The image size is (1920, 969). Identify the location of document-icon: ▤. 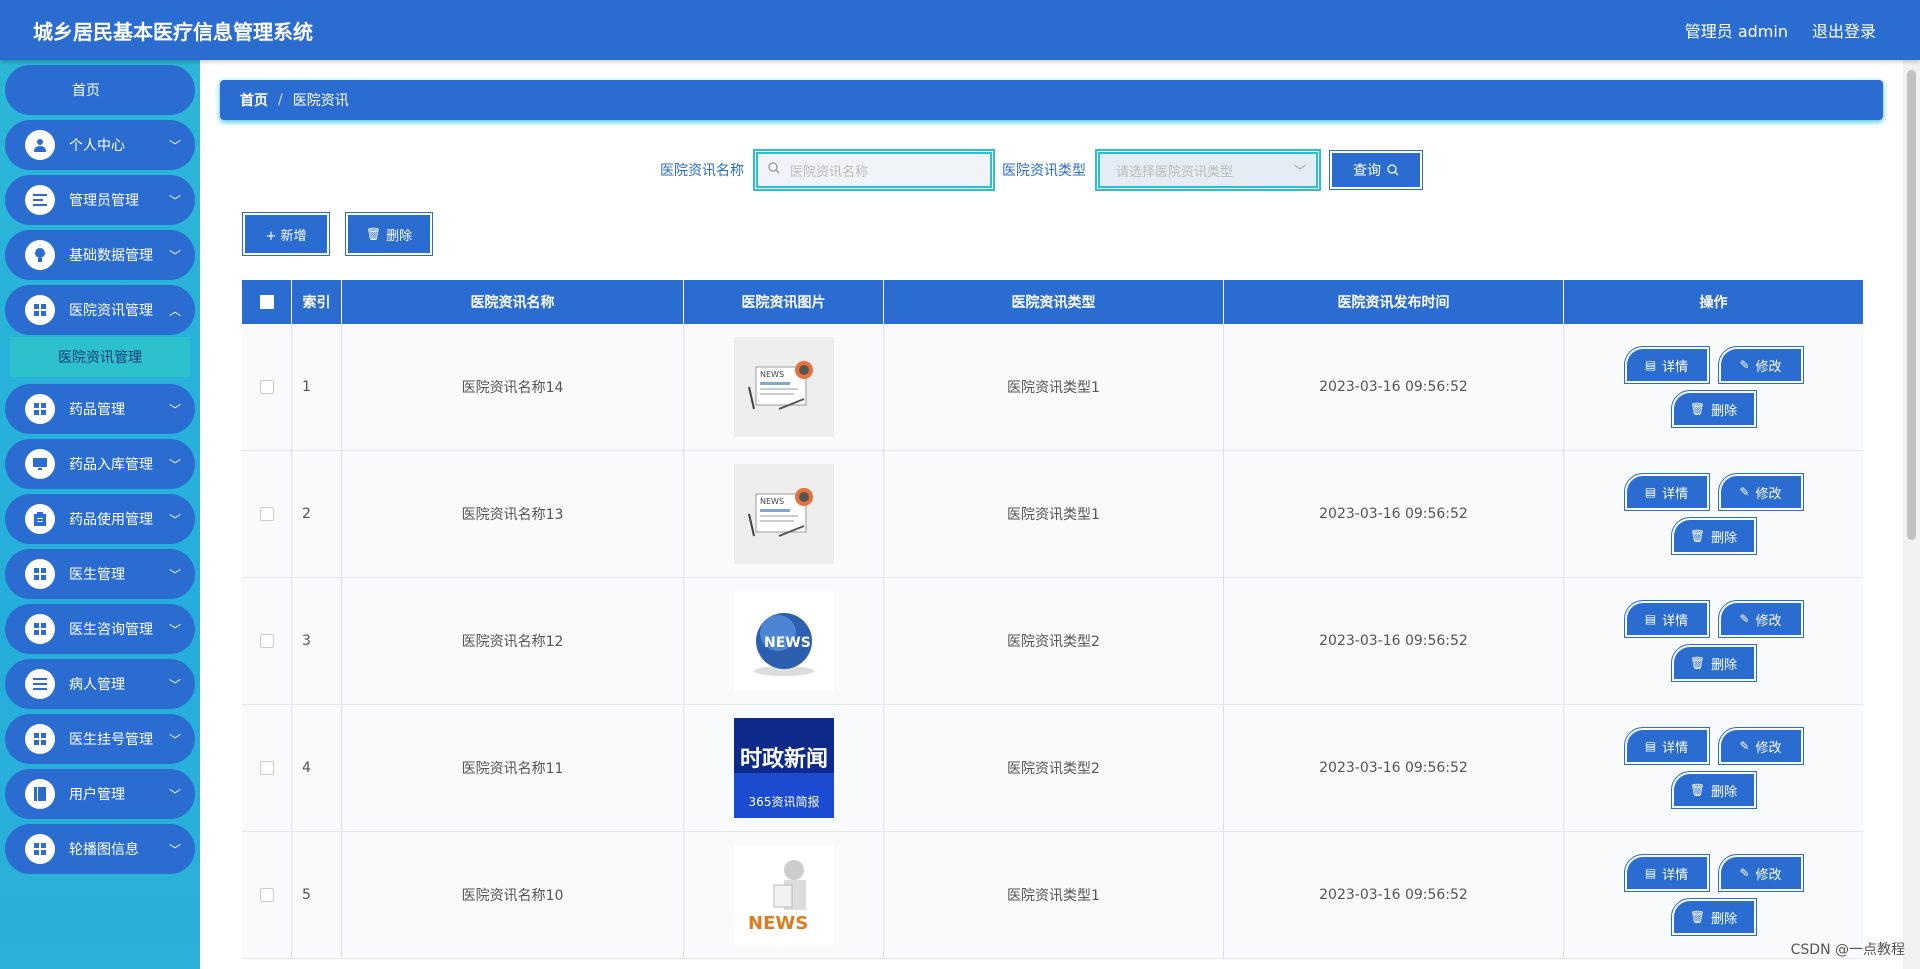
(1650, 619).